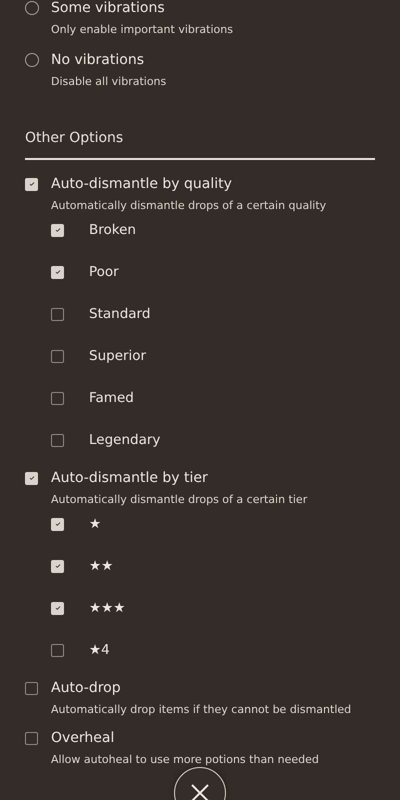 The width and height of the screenshot is (400, 800). What do you see at coordinates (101, 566) in the screenshot?
I see `option-label: ★★` at bounding box center [101, 566].